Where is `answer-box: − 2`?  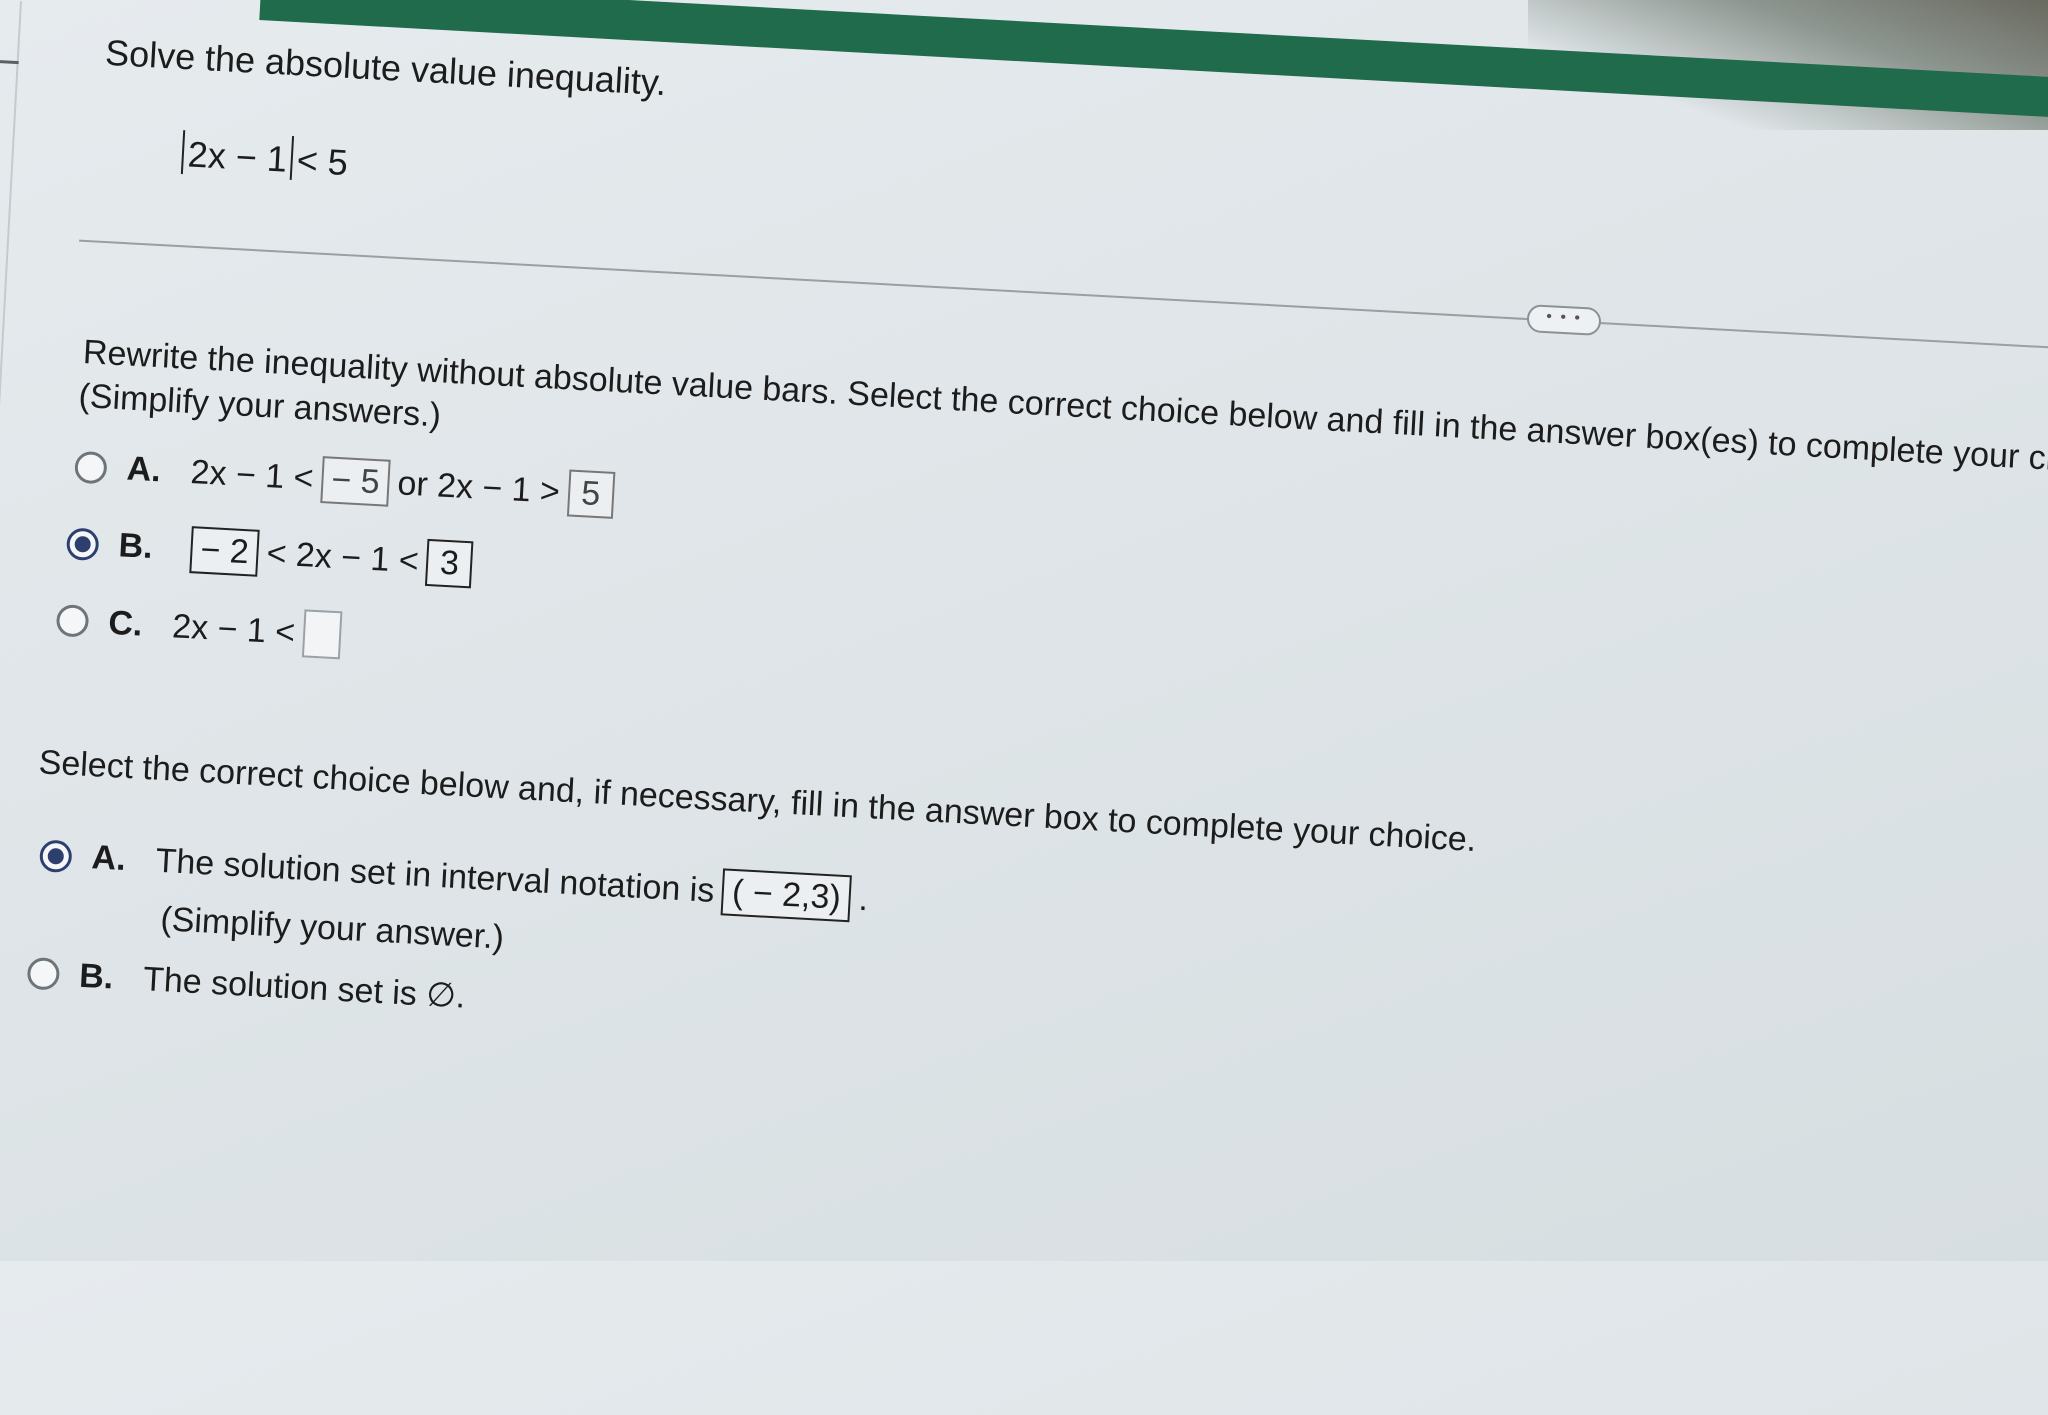 answer-box: − 2 is located at coordinates (224, 551).